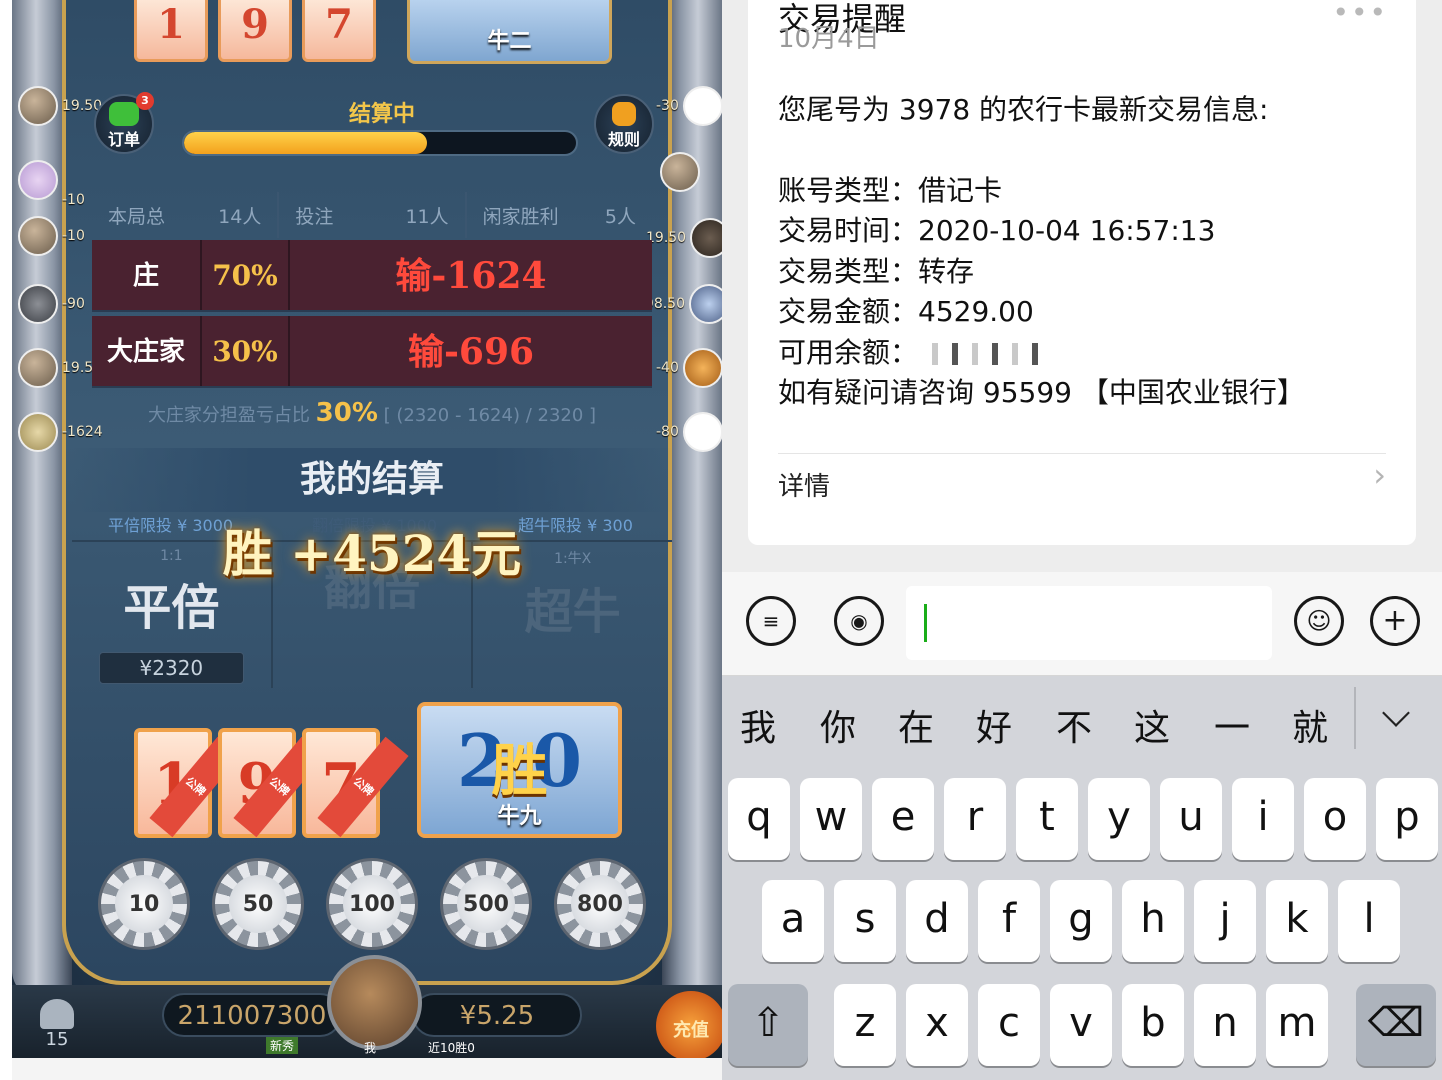 The height and width of the screenshot is (1080, 1442). I want to click on right-player-6: -80, so click(687, 432).